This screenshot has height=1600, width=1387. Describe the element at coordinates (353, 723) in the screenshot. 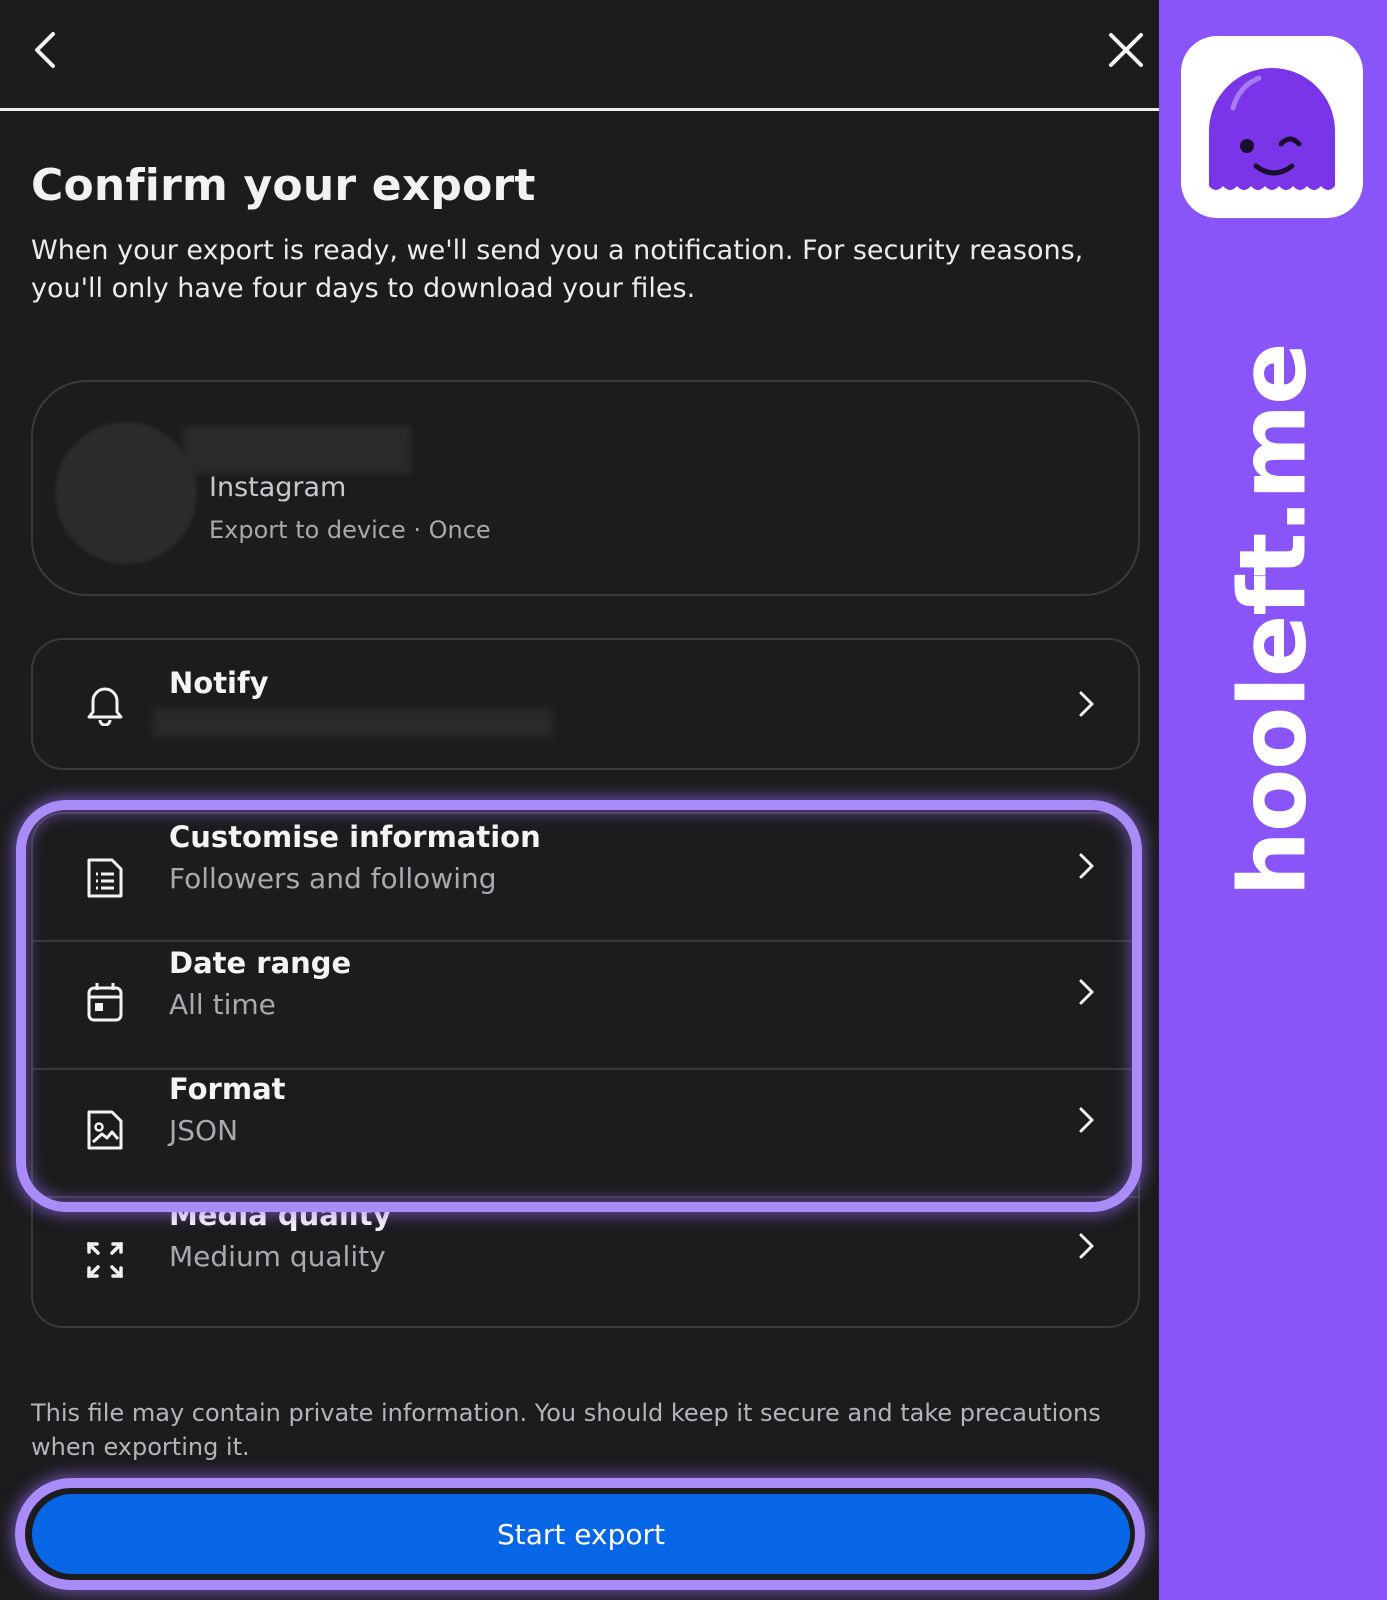

I see `redacted-notify-value` at that location.